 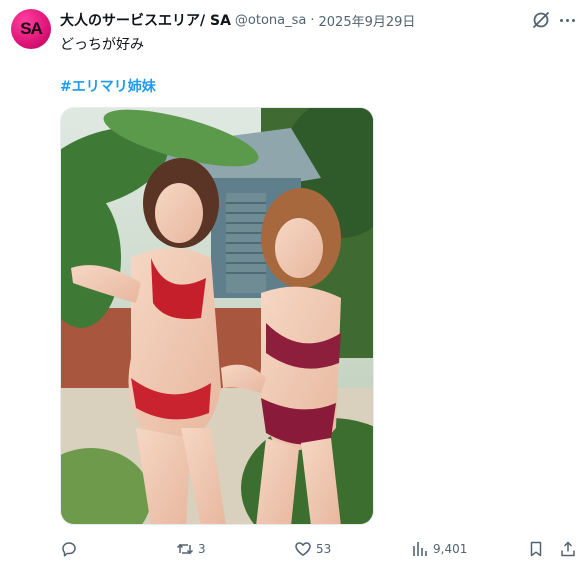 What do you see at coordinates (270, 20) in the screenshot?
I see `user-handle: @otona_sa` at bounding box center [270, 20].